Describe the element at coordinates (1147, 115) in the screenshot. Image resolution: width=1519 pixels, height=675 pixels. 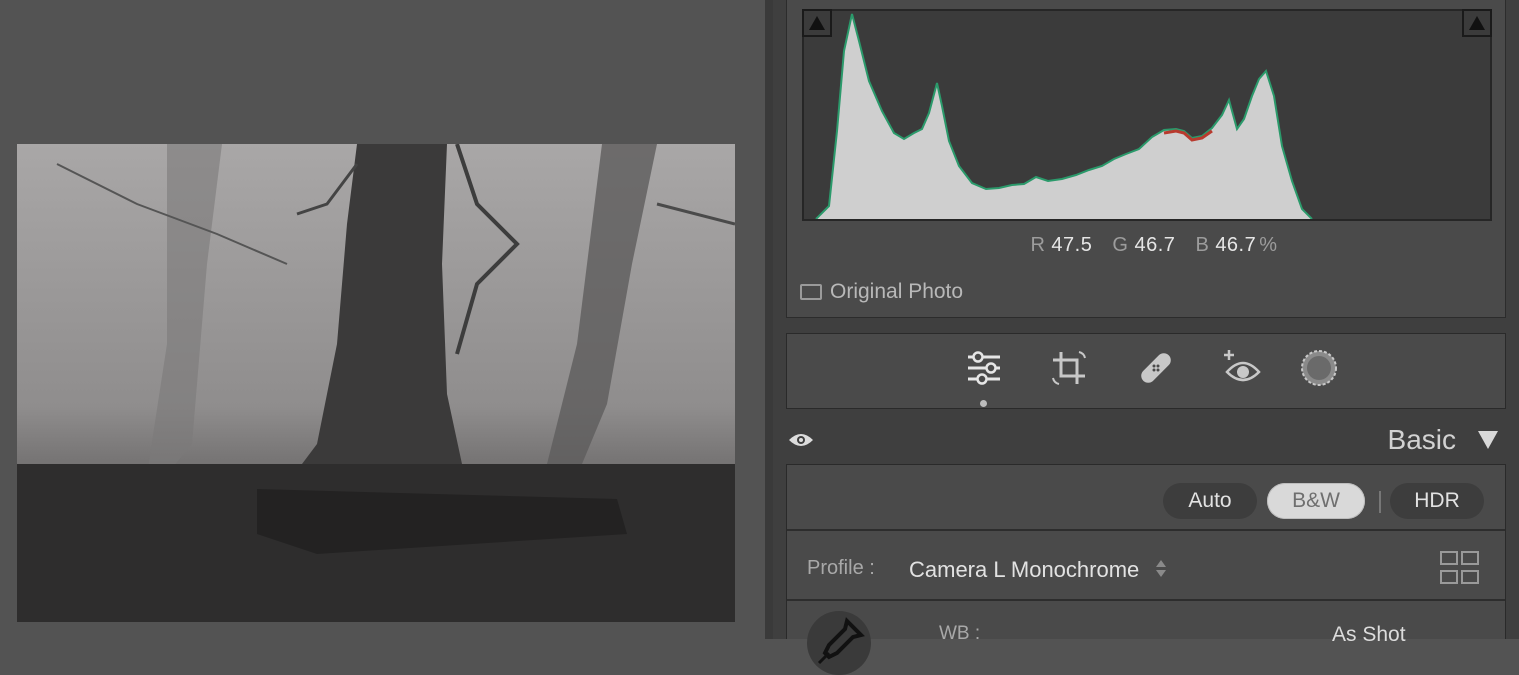
I see `histogram-graph` at that location.